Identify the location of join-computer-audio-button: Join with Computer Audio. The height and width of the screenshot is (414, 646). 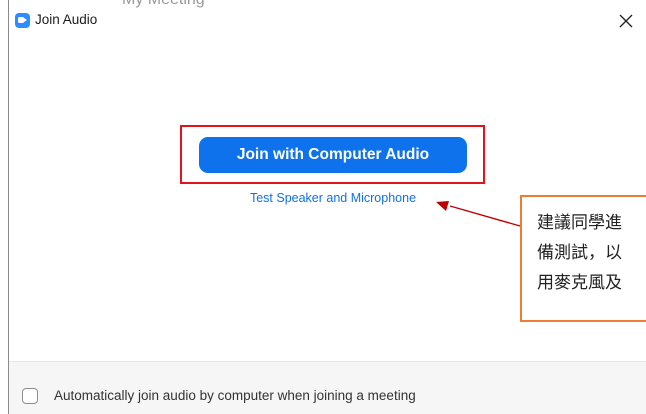
(333, 155).